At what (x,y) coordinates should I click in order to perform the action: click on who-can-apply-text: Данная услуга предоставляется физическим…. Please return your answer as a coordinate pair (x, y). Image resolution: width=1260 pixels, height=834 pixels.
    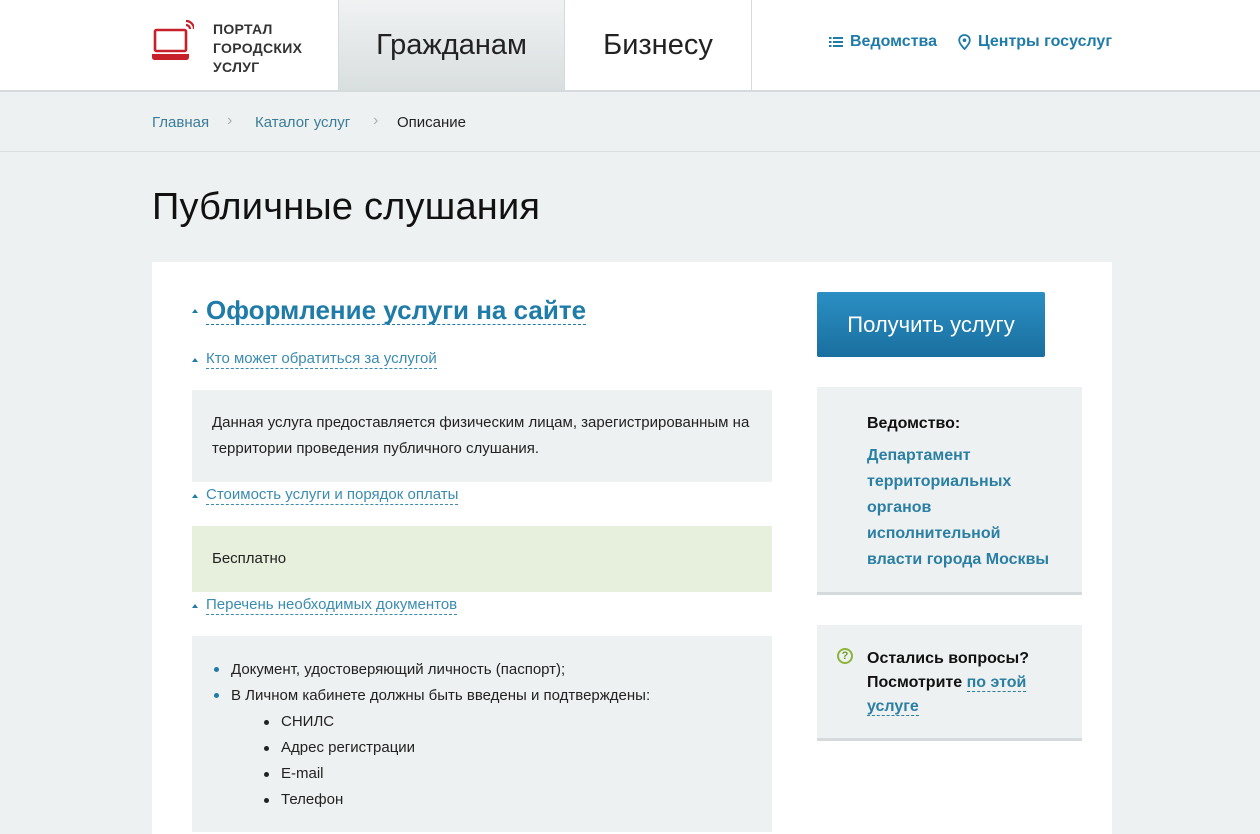
    Looking at the image, I should click on (481, 435).